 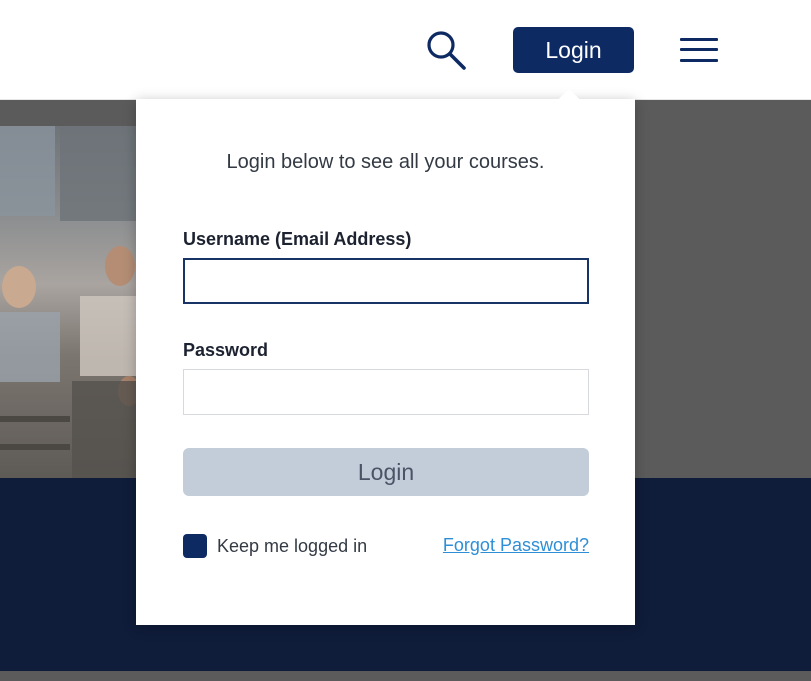 What do you see at coordinates (446, 50) in the screenshot?
I see `search-icon` at bounding box center [446, 50].